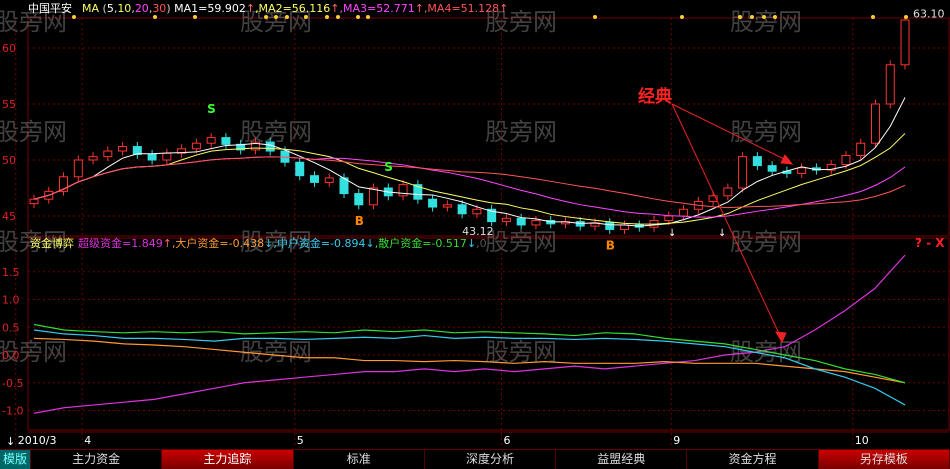  I want to click on x-tick-label: 10, so click(862, 440).